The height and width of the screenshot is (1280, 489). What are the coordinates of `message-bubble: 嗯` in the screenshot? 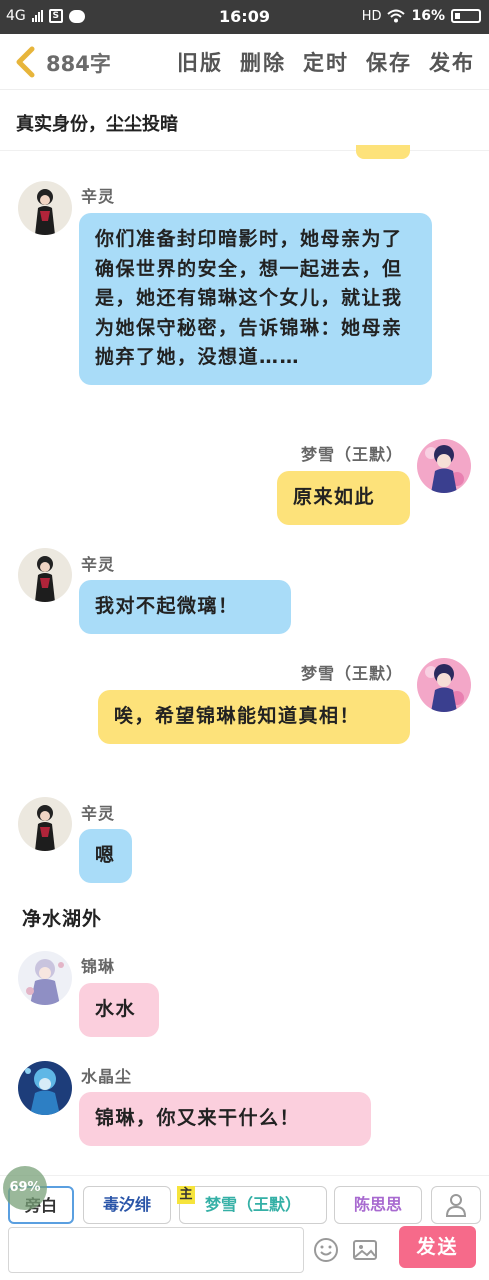 It's located at (105, 856).